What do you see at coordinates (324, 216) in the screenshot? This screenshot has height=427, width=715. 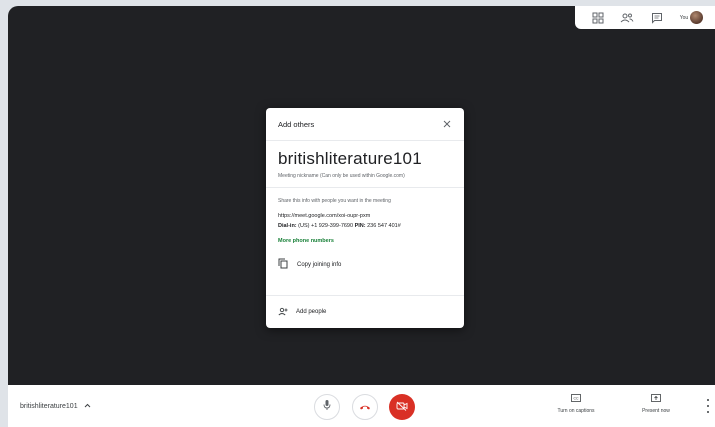 I see `meeting-link: https://meet.google.com/xoi-oupr-pxm` at bounding box center [324, 216].